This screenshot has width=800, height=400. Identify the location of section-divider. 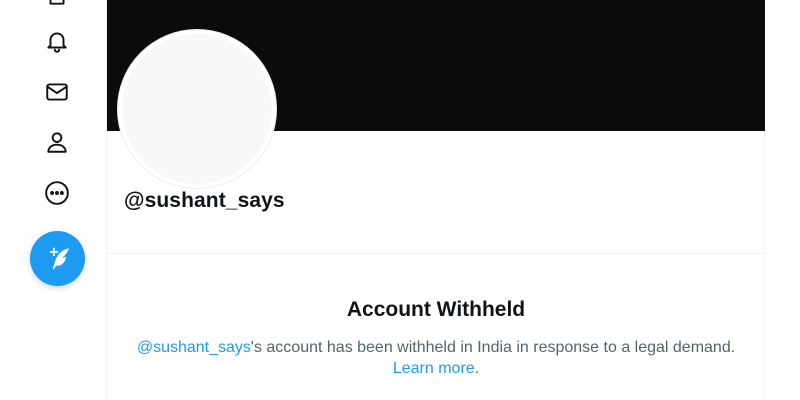
(436, 253).